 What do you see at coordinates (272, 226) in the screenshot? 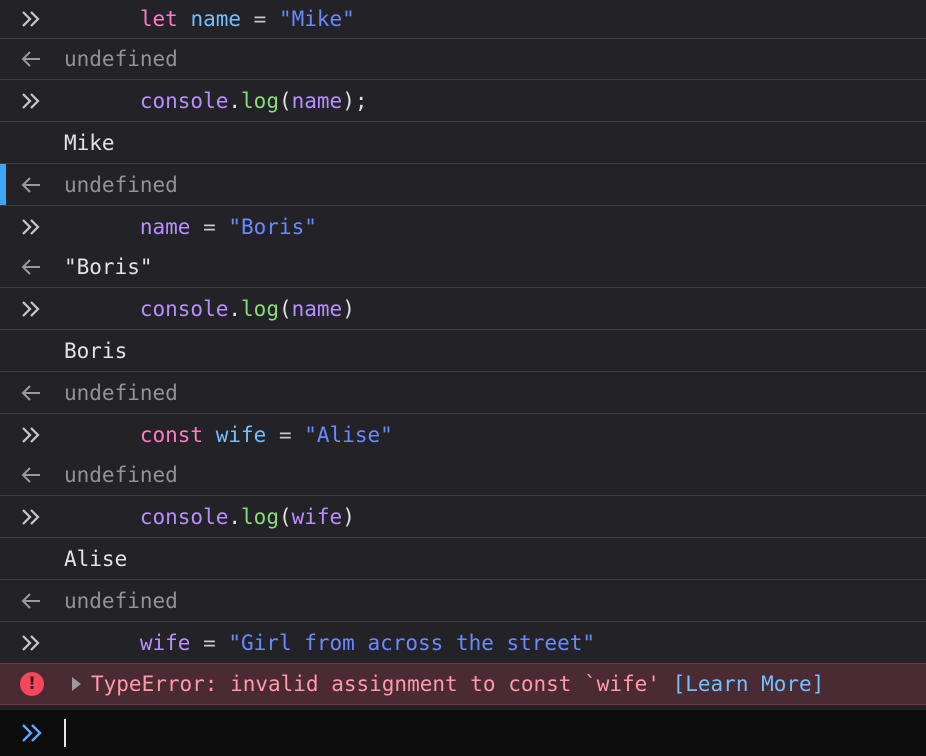
I see `code-token: "Boris"` at bounding box center [272, 226].